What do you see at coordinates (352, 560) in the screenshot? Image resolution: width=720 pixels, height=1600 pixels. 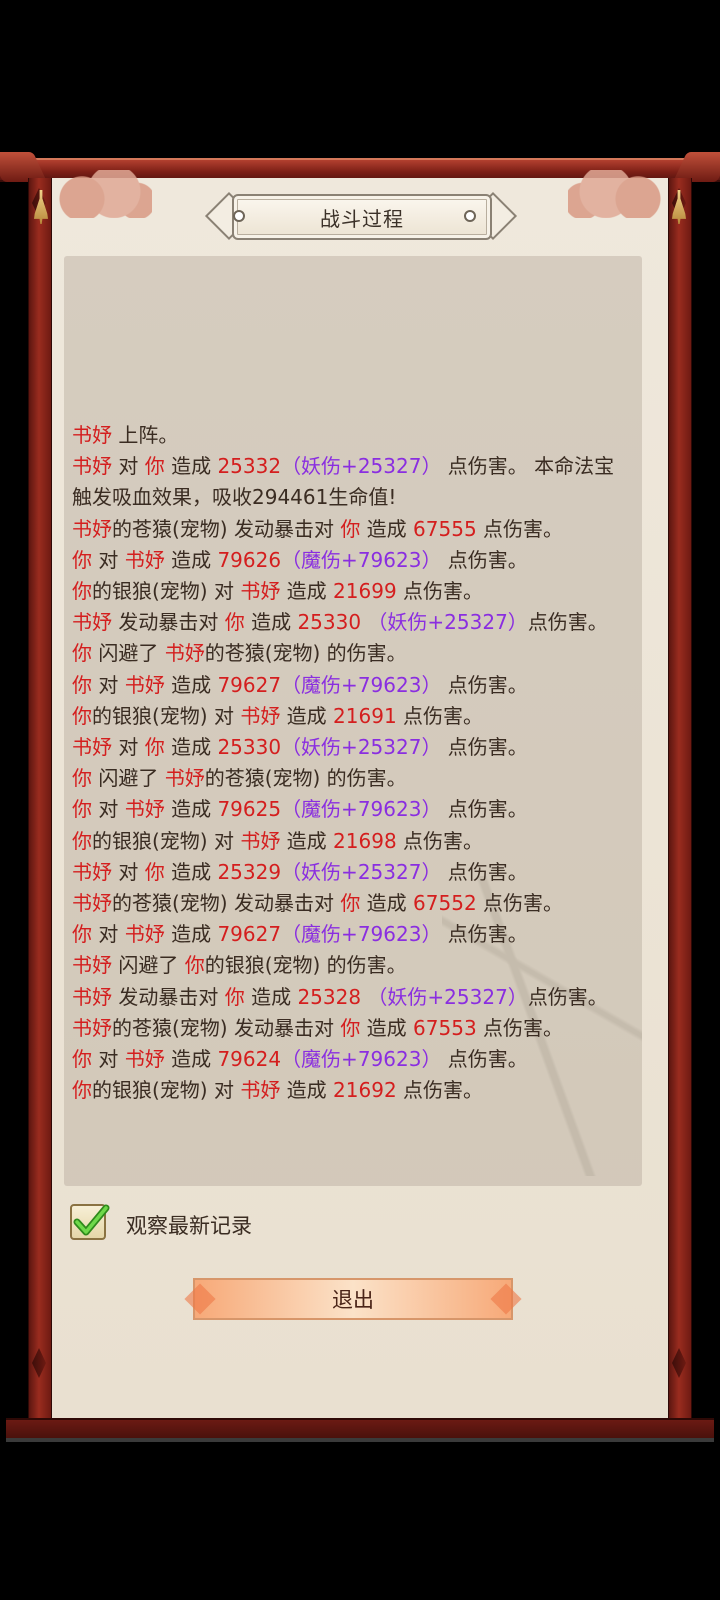 I see `log-line: 你 对 书妤 造成 79626（魔伤+79623） 点伤害。` at bounding box center [352, 560].